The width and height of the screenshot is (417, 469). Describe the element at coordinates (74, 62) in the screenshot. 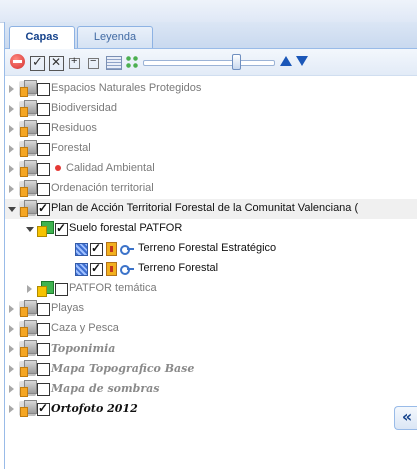

I see `expand-all-icon` at that location.